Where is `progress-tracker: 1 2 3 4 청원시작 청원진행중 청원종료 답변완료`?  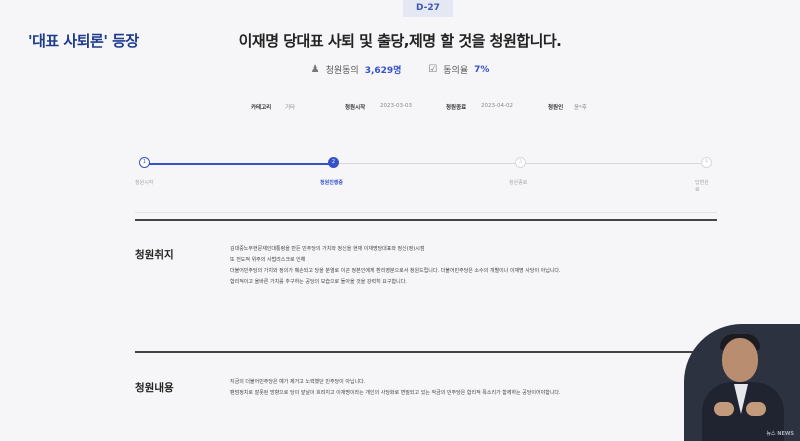
progress-tracker: 1 2 3 4 청원시작 청원진행중 청원종료 답변완료 is located at coordinates (424, 178).